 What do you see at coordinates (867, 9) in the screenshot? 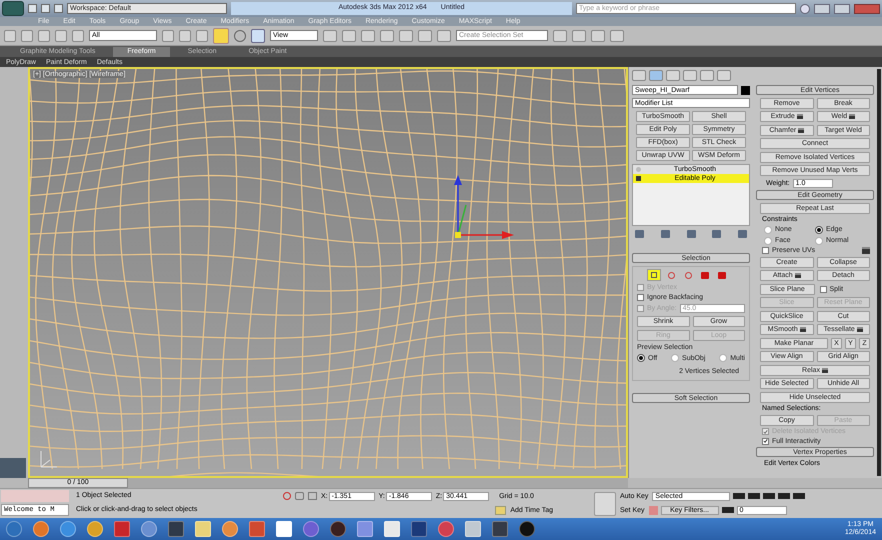
I see `close-button` at bounding box center [867, 9].